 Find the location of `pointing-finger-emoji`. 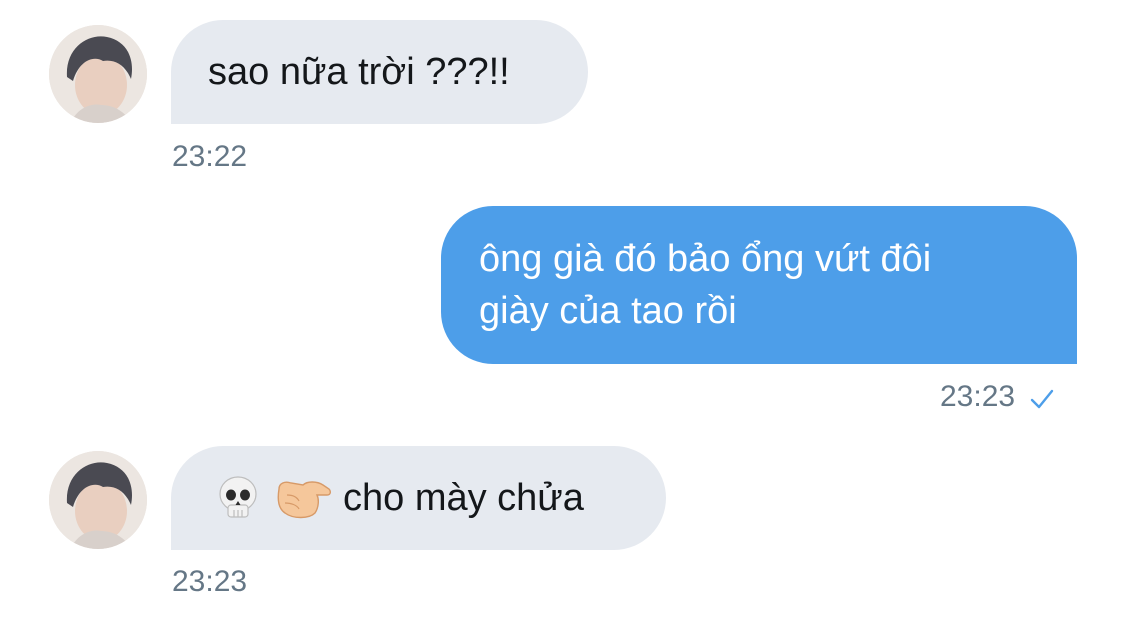

pointing-finger-emoji is located at coordinates (303, 498).